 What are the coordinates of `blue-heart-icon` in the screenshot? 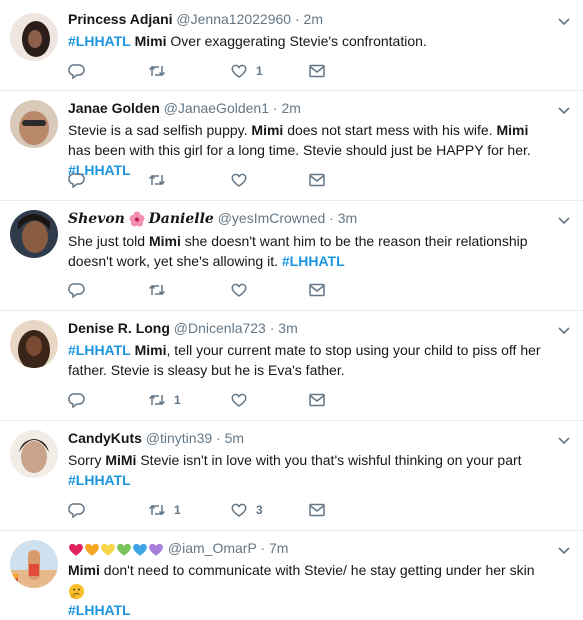 It's located at (140, 549).